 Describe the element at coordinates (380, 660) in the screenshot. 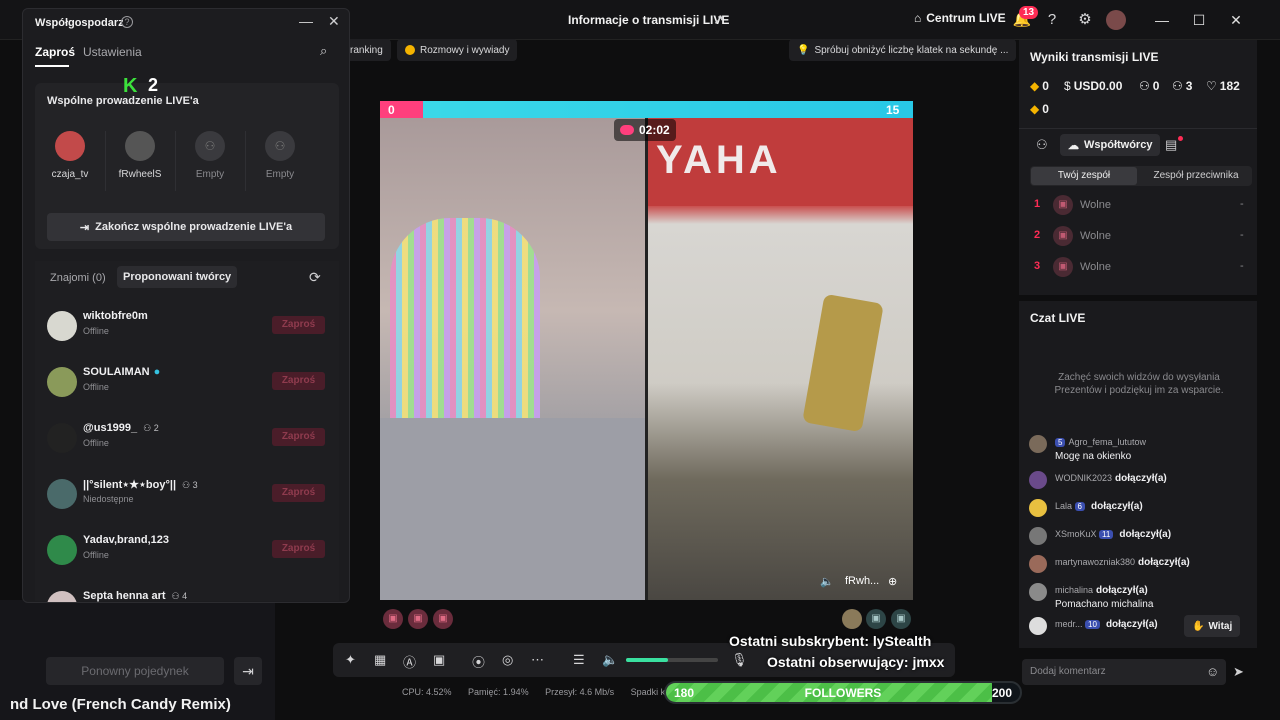

I see `layout-icon: ▦` at that location.